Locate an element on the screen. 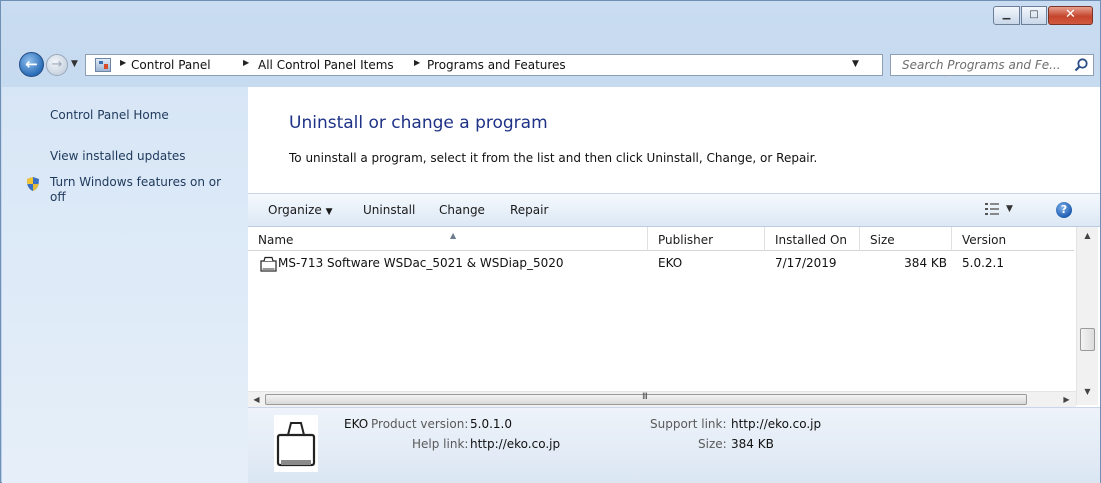 This screenshot has width=1101, height=483. program-installed-on: 7/17/2019 is located at coordinates (806, 263).